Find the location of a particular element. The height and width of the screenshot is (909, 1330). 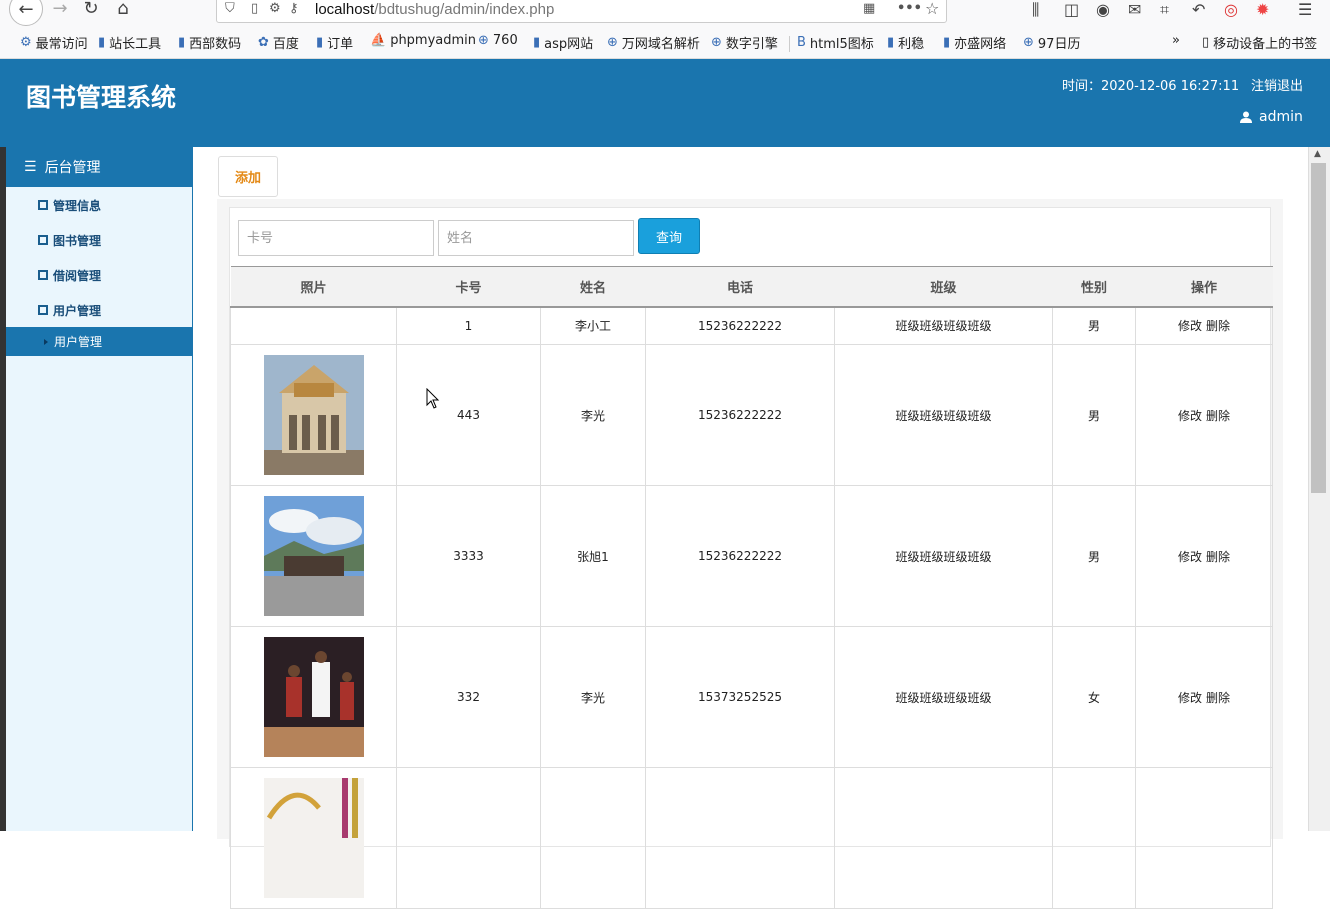

query-button: 查询 is located at coordinates (669, 236).